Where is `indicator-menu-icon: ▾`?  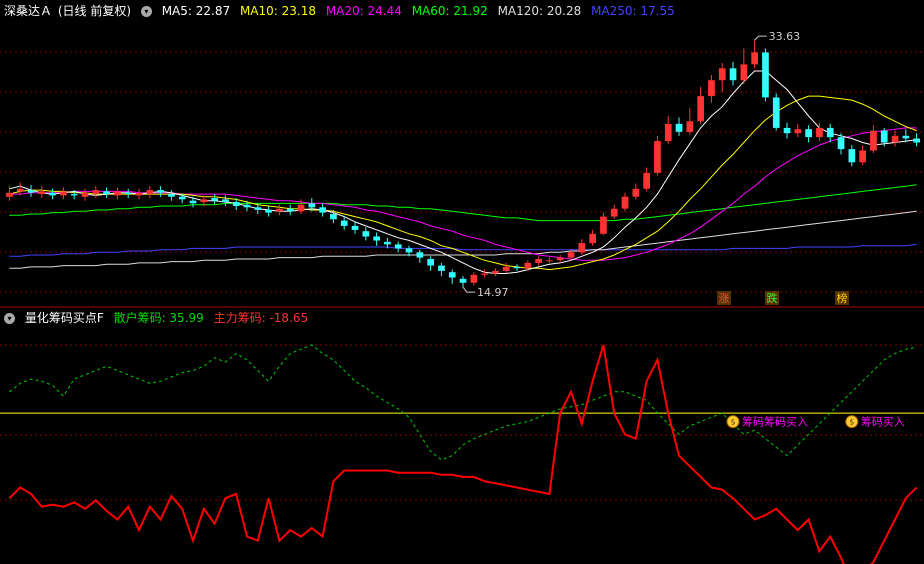
indicator-menu-icon: ▾ is located at coordinates (9, 318).